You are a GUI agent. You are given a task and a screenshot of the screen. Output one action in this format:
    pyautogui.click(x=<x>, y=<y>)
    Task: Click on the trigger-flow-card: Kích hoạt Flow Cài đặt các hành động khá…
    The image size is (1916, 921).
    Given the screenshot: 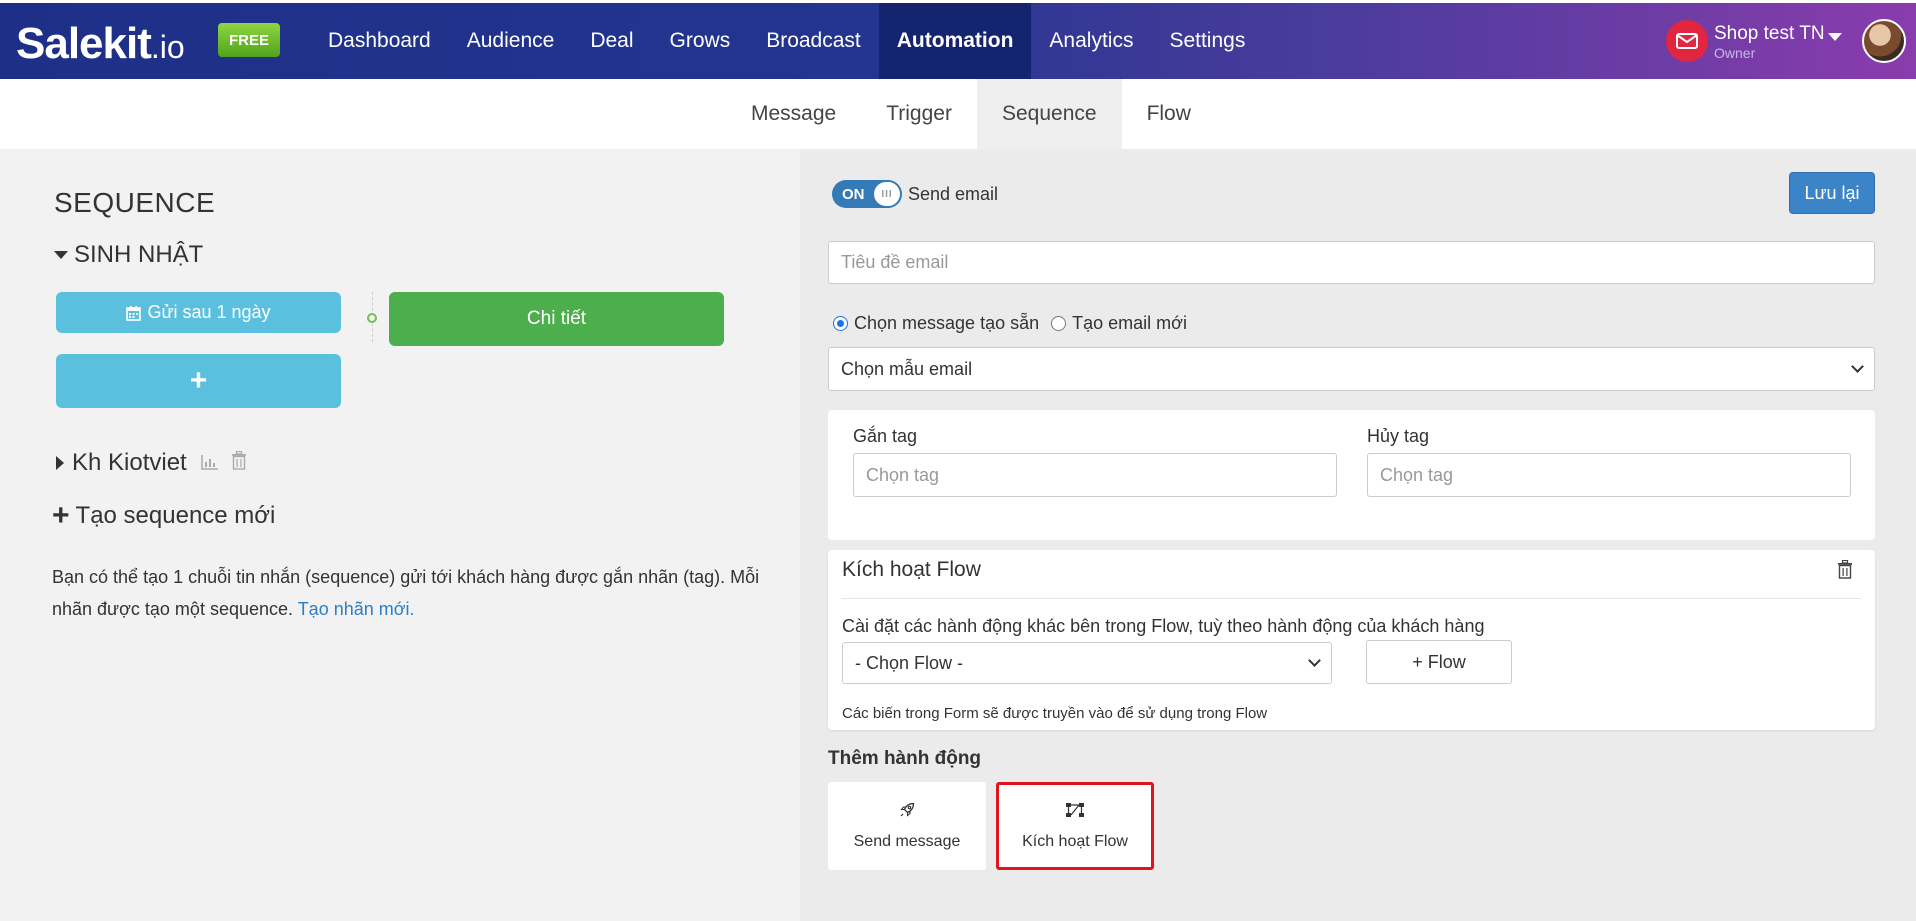 What is the action you would take?
    pyautogui.click(x=1351, y=640)
    